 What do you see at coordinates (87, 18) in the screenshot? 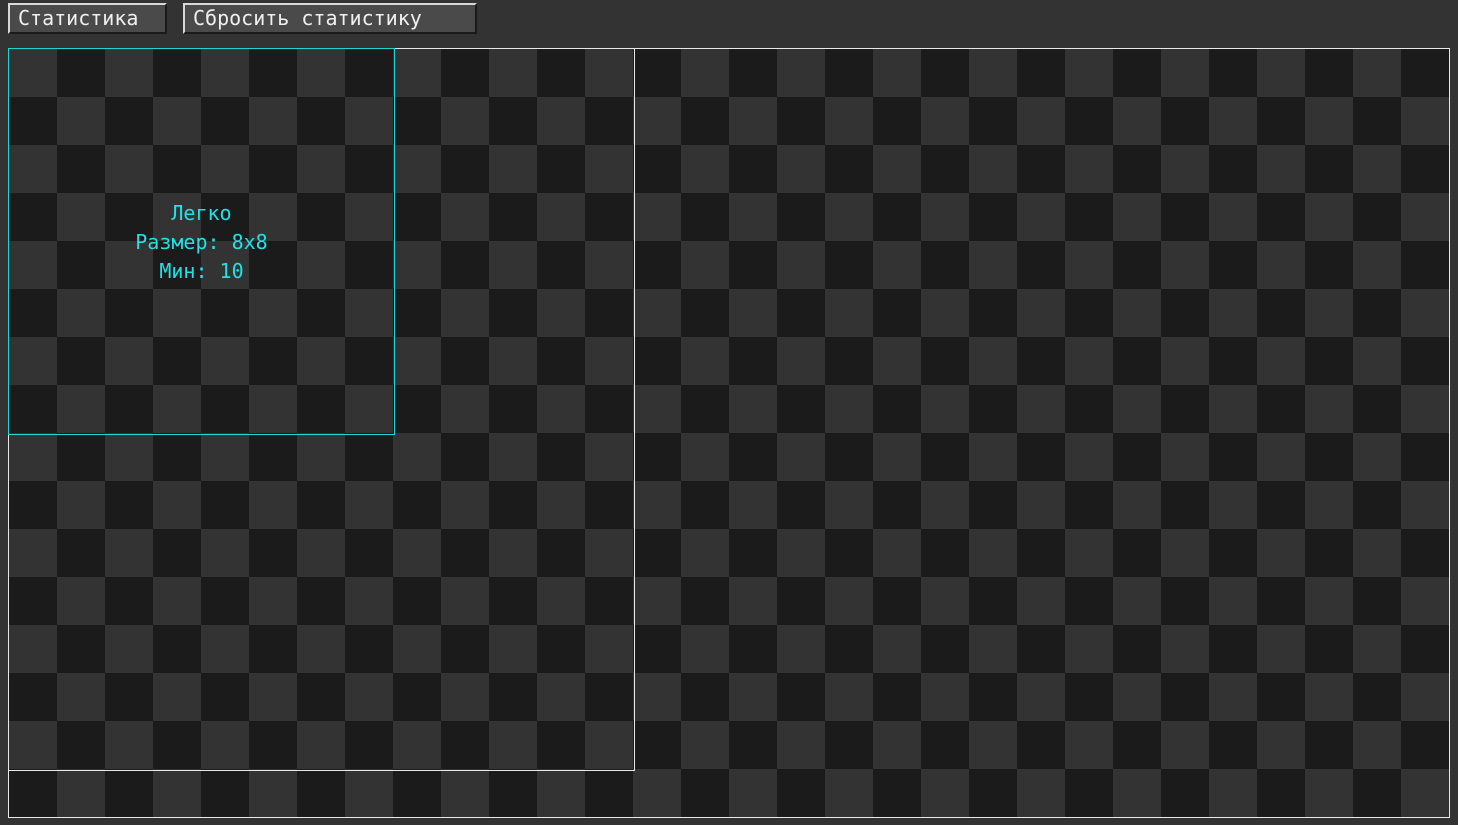
I see `statistics-button: Статистика` at bounding box center [87, 18].